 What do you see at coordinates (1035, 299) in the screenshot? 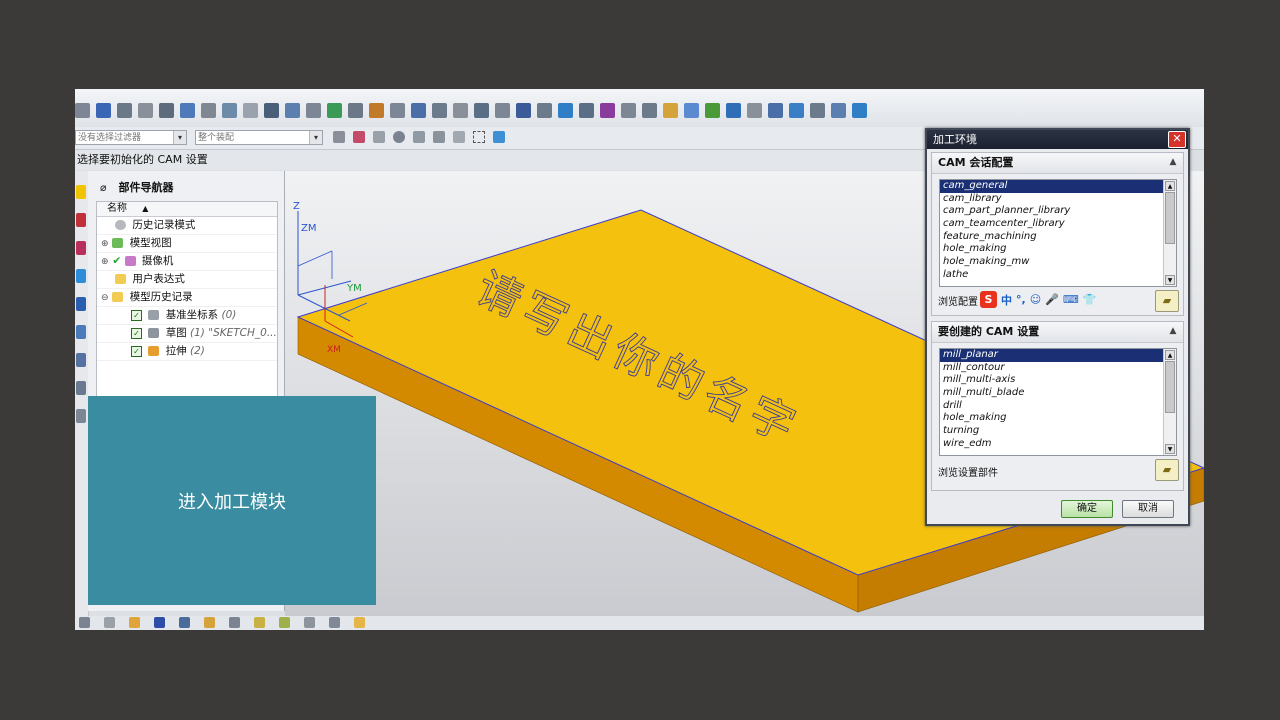
I see `ime-emoji-icon: ☺` at bounding box center [1035, 299].